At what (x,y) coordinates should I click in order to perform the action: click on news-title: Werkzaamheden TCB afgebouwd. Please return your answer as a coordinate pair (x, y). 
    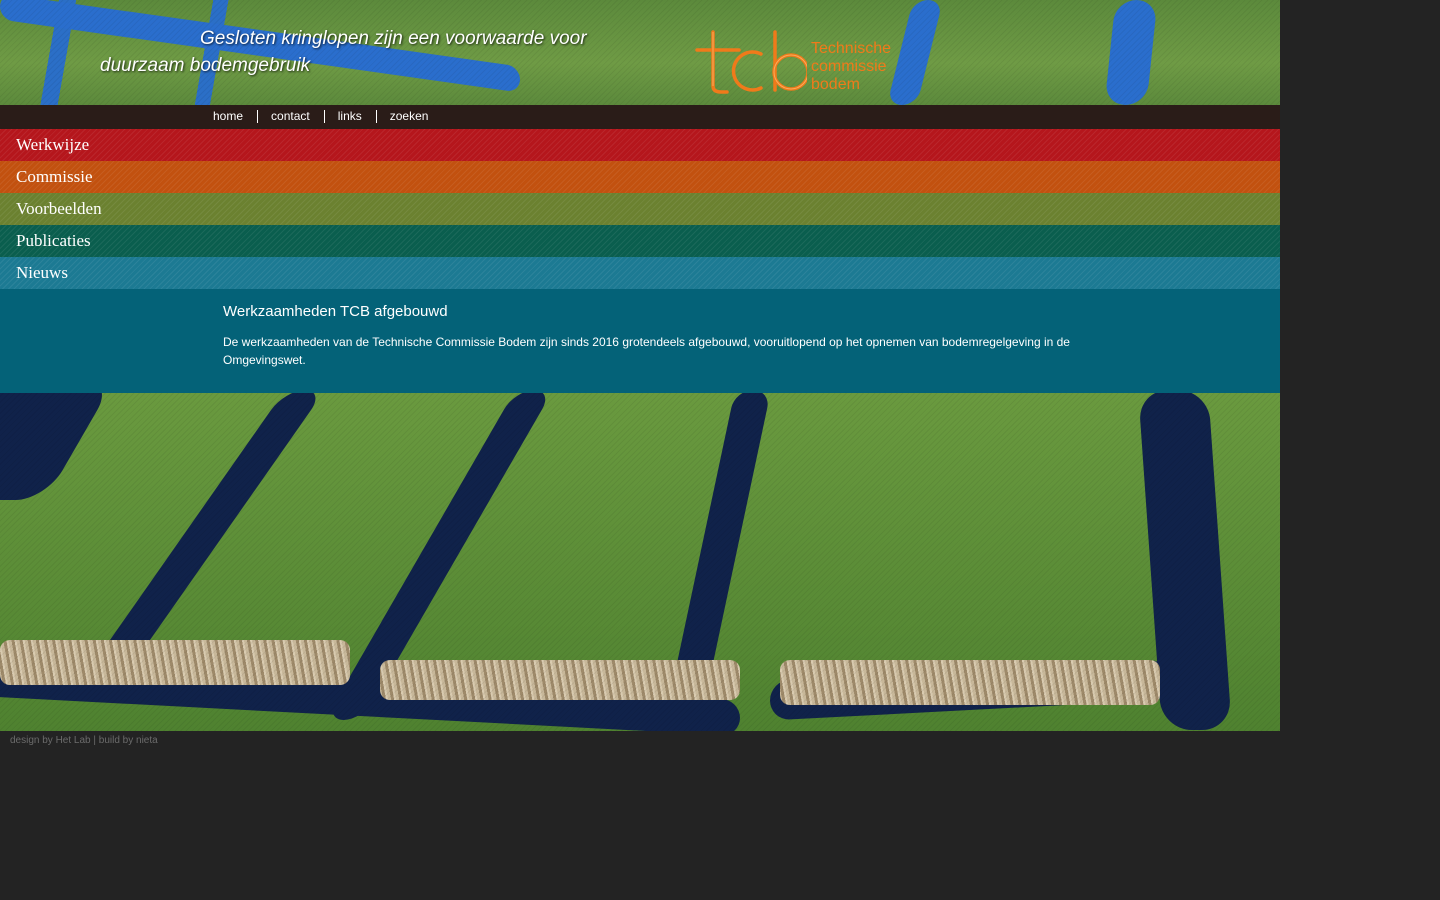
    Looking at the image, I should click on (335, 311).